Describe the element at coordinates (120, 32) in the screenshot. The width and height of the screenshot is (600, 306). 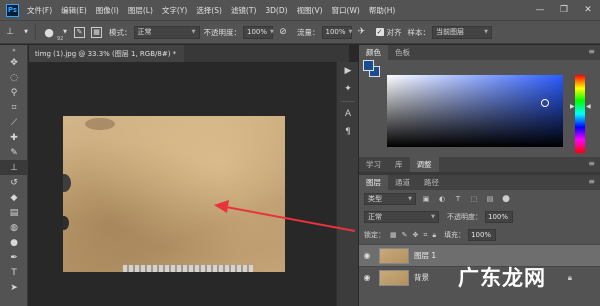
I see `mode-label: 模式：` at that location.